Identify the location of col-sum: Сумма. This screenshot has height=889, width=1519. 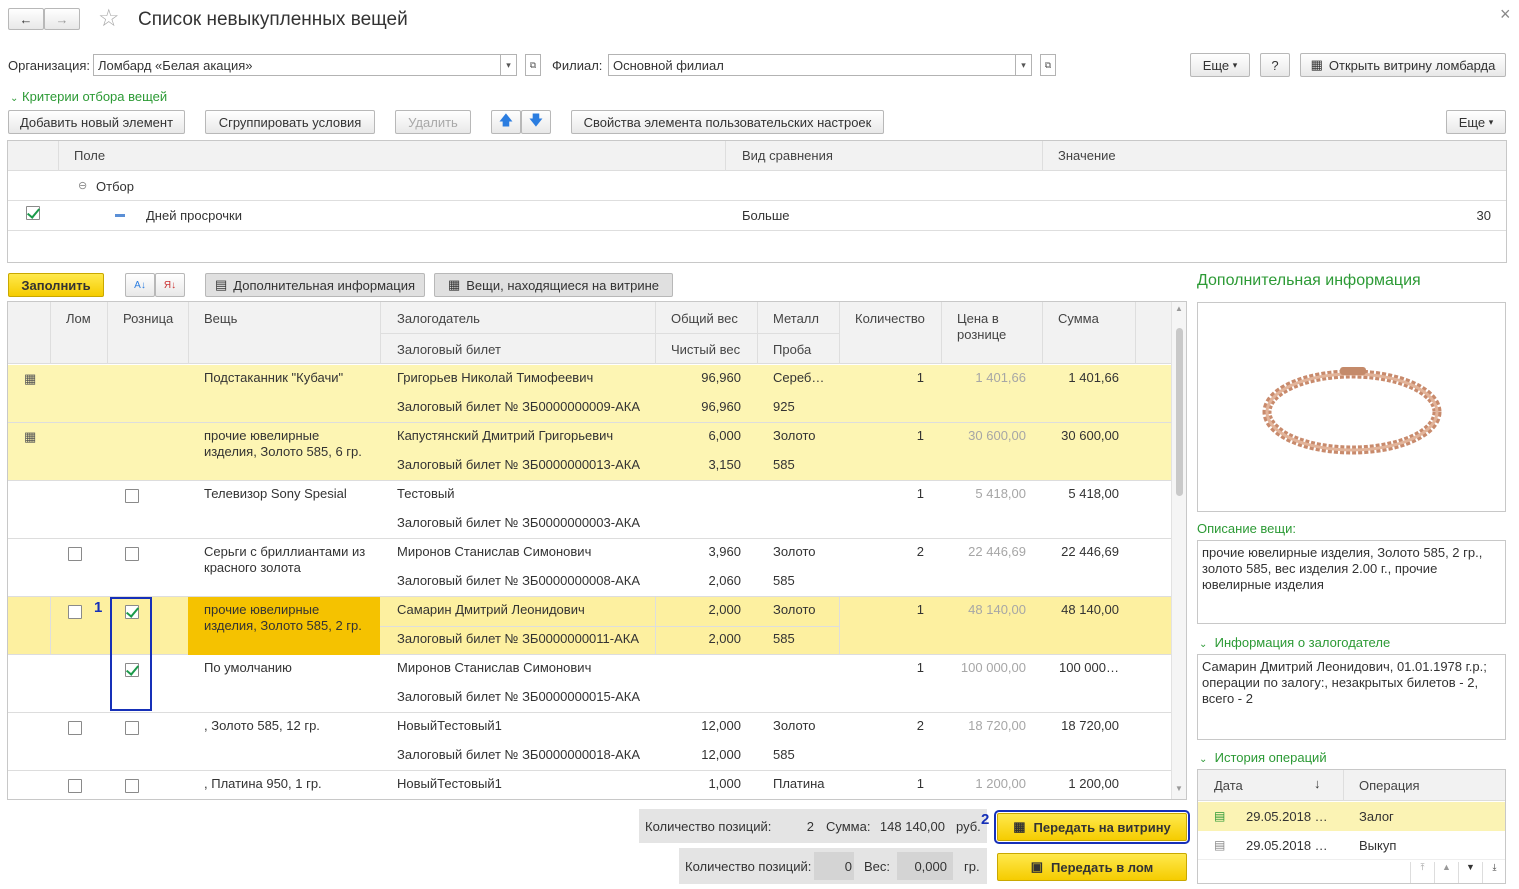
(1078, 318).